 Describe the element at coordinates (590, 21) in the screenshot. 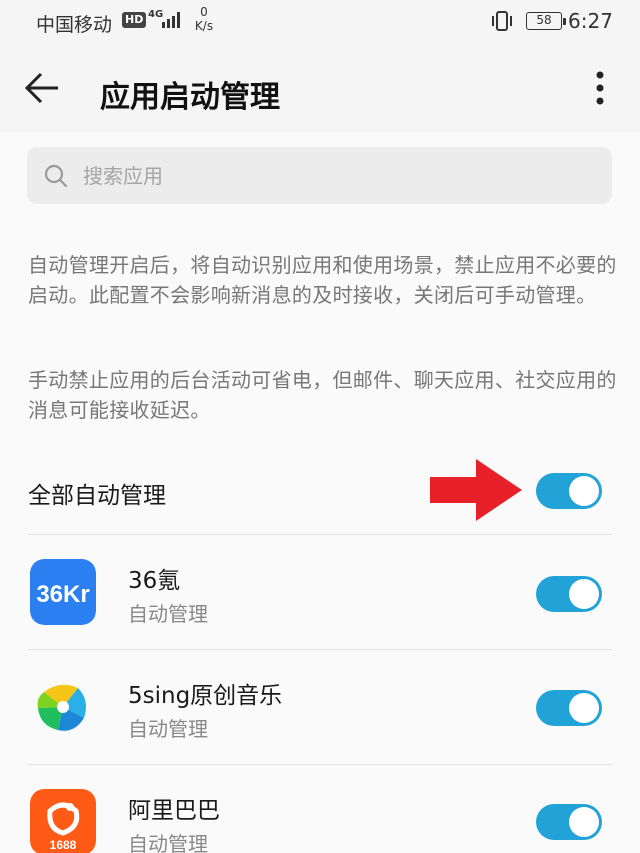

I see `clock: 6:27` at that location.